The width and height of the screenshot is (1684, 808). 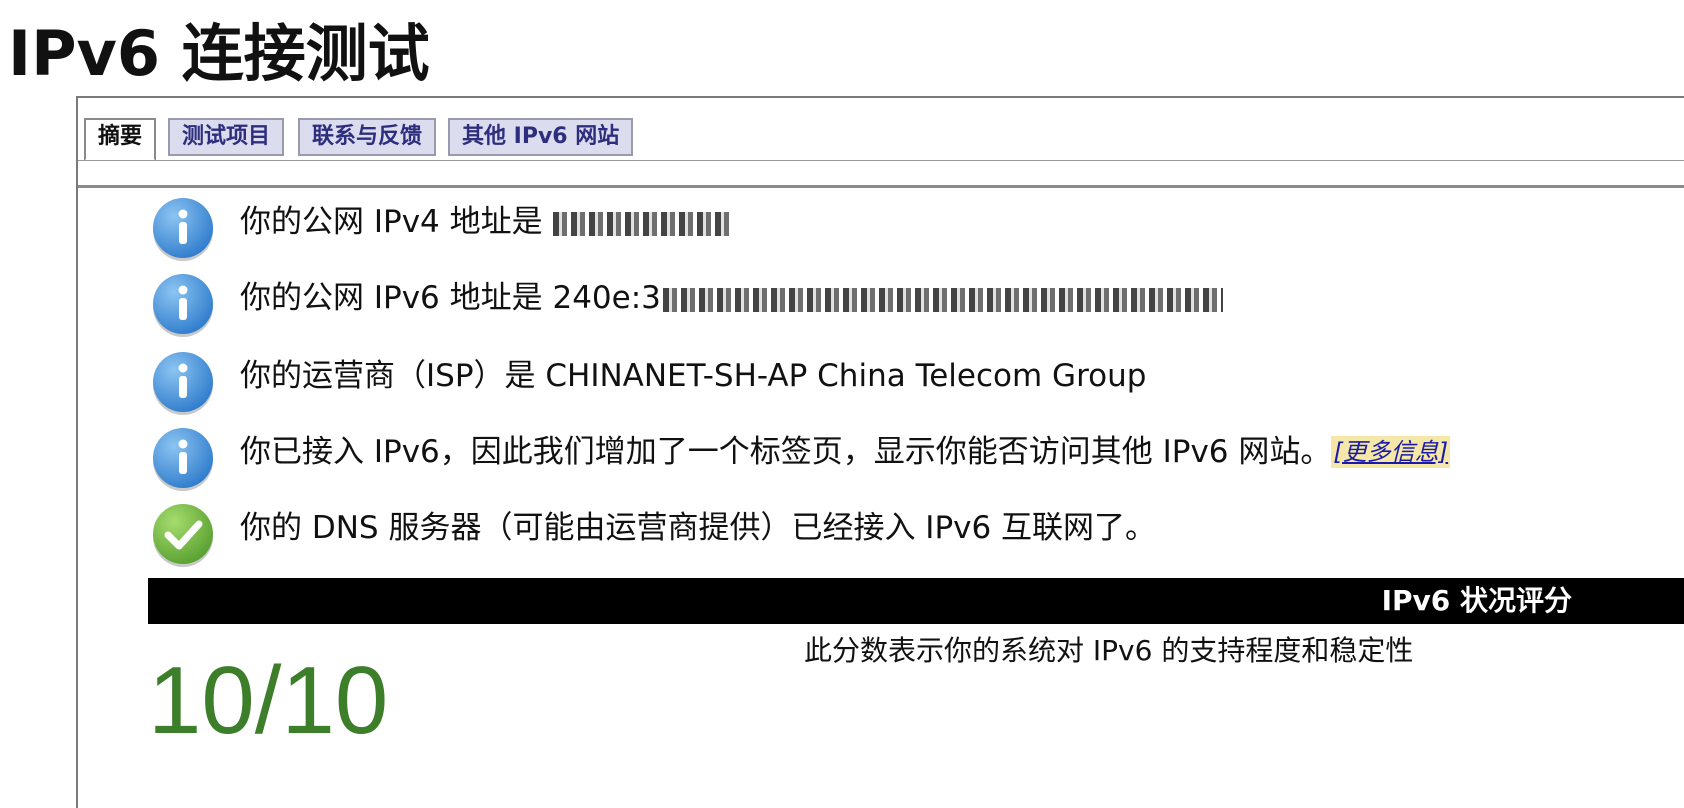 What do you see at coordinates (541, 137) in the screenshot?
I see `tab-other-ipv6-sites: 其他 IPv6 网站` at bounding box center [541, 137].